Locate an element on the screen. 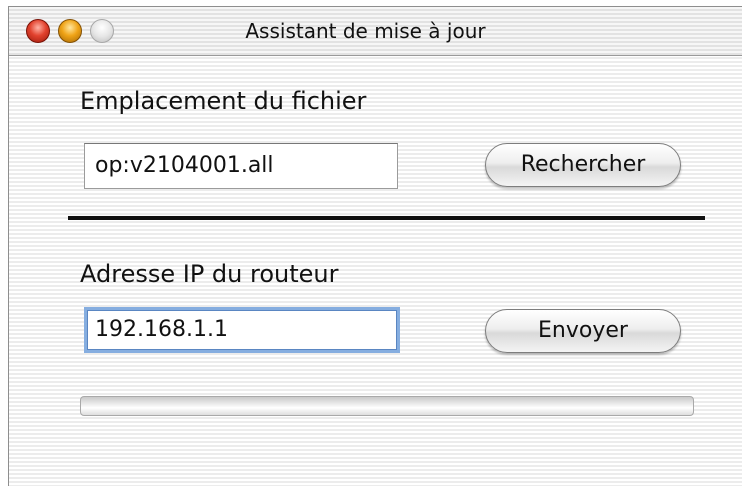  router-ip-field: 192.168.1.1 is located at coordinates (242, 330).